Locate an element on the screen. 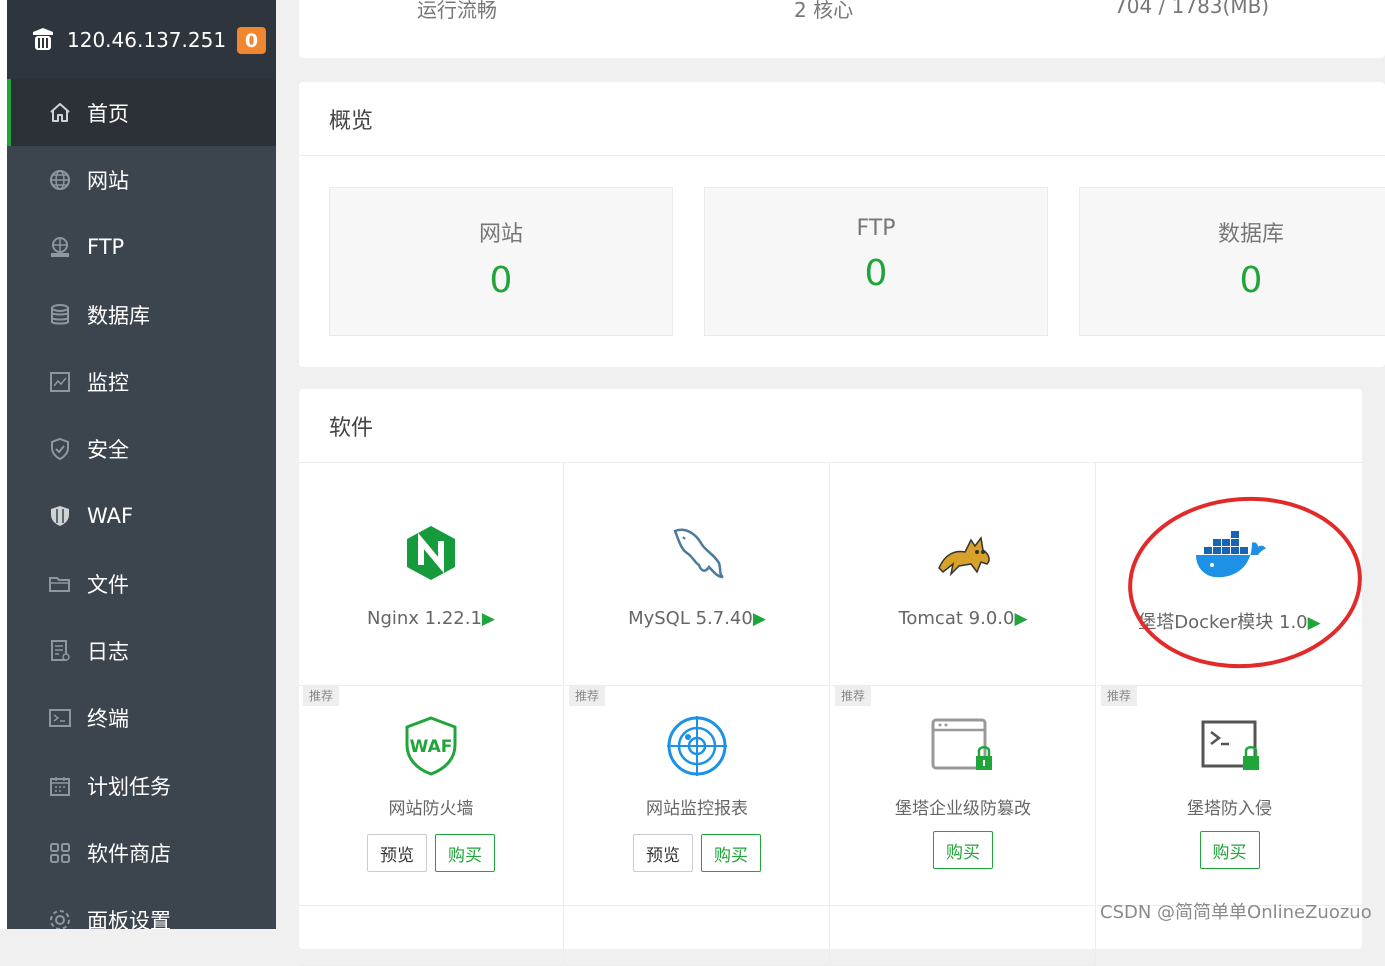 This screenshot has width=1385, height=966. waf-icon is located at coordinates (60, 516).